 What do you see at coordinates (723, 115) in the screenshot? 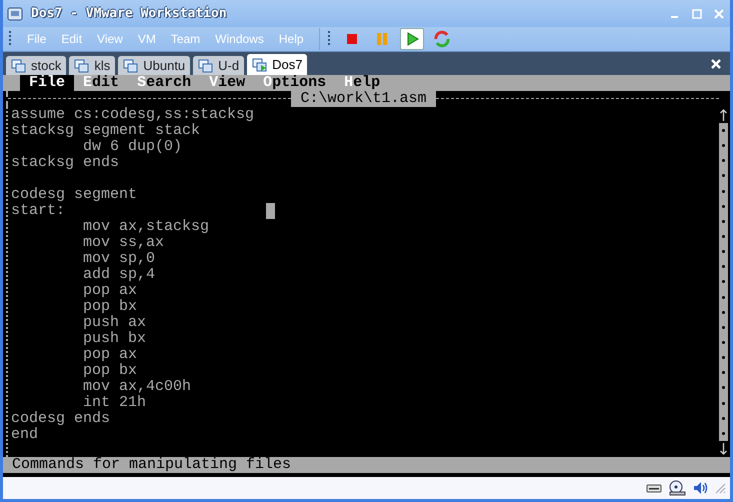
I see `up-arrow-icon` at bounding box center [723, 115].